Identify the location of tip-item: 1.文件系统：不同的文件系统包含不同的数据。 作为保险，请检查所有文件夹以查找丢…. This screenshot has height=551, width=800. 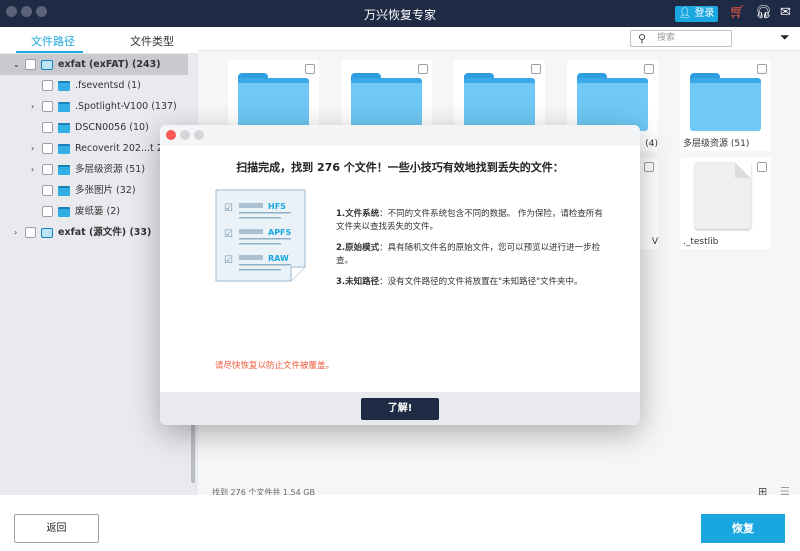
(469, 220).